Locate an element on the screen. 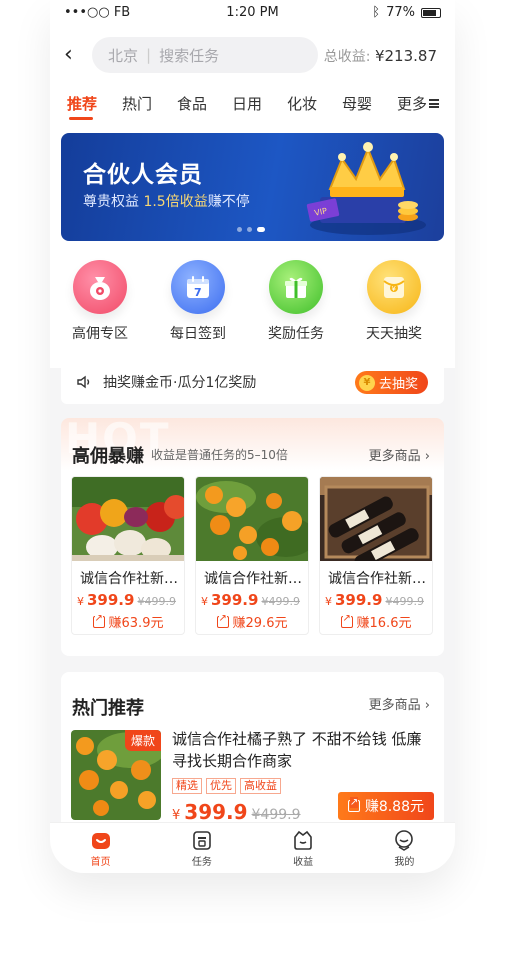 This screenshot has height=975, width=505. nav-label: 任务 is located at coordinates (201, 862).